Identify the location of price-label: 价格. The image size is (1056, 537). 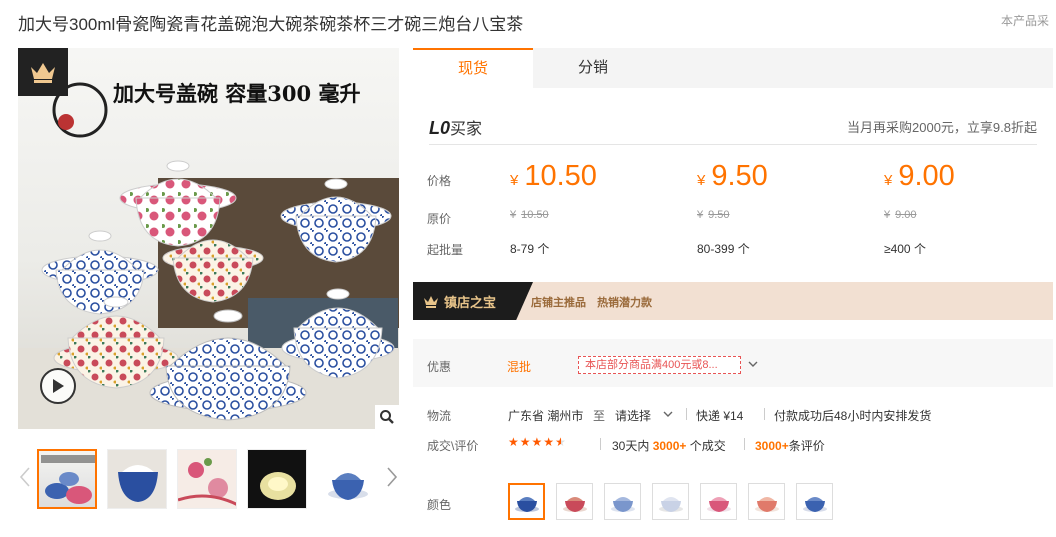
(439, 181).